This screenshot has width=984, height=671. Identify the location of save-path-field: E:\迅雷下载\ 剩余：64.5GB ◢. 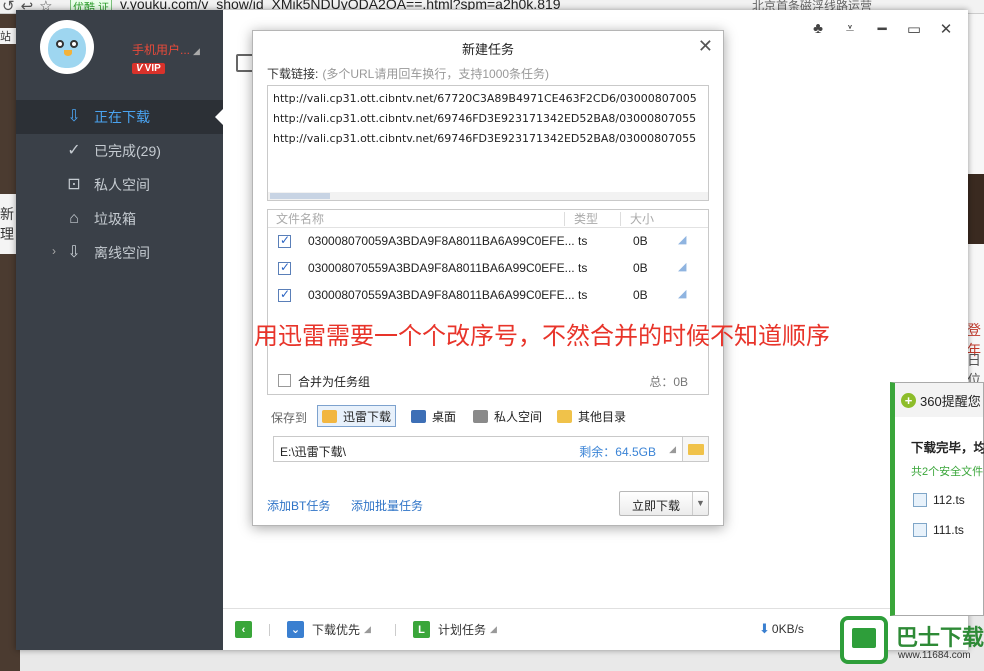
(491, 449).